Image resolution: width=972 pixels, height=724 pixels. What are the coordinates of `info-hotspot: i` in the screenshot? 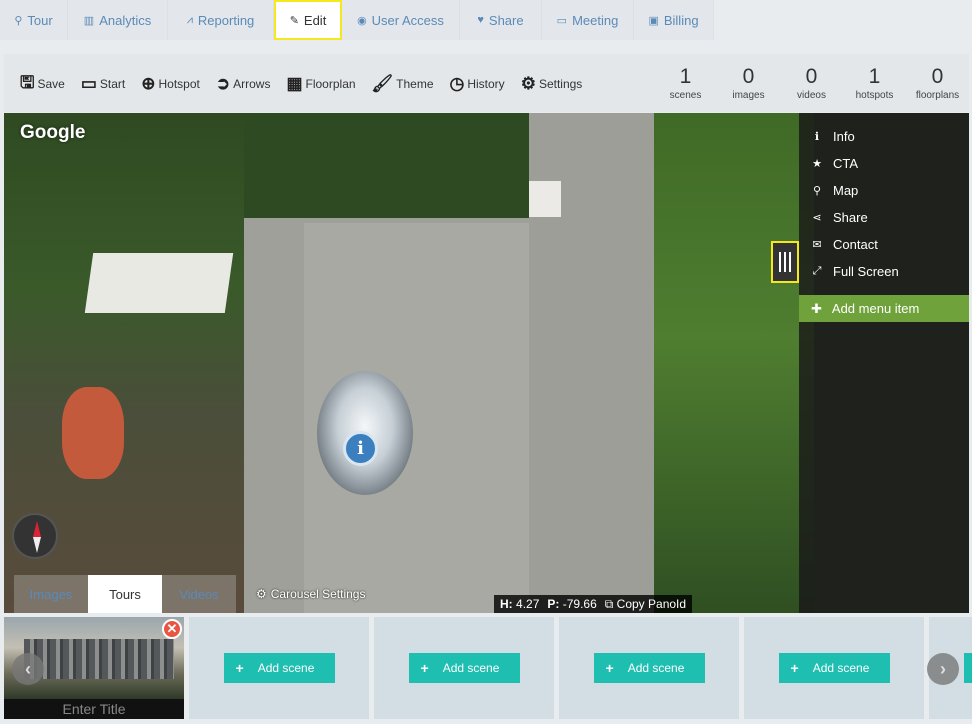 It's located at (360, 448).